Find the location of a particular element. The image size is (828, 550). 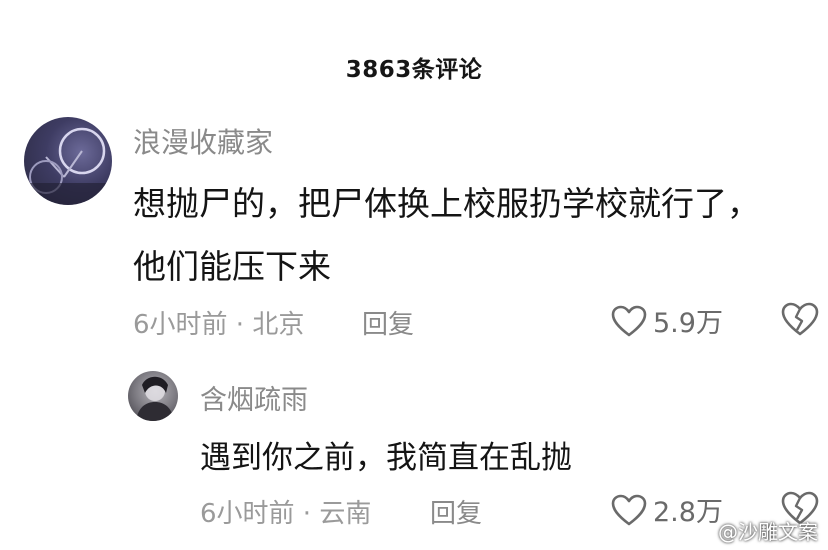

reply-text-line: 遇到你之前，我简直在乱抛 is located at coordinates (386, 458).